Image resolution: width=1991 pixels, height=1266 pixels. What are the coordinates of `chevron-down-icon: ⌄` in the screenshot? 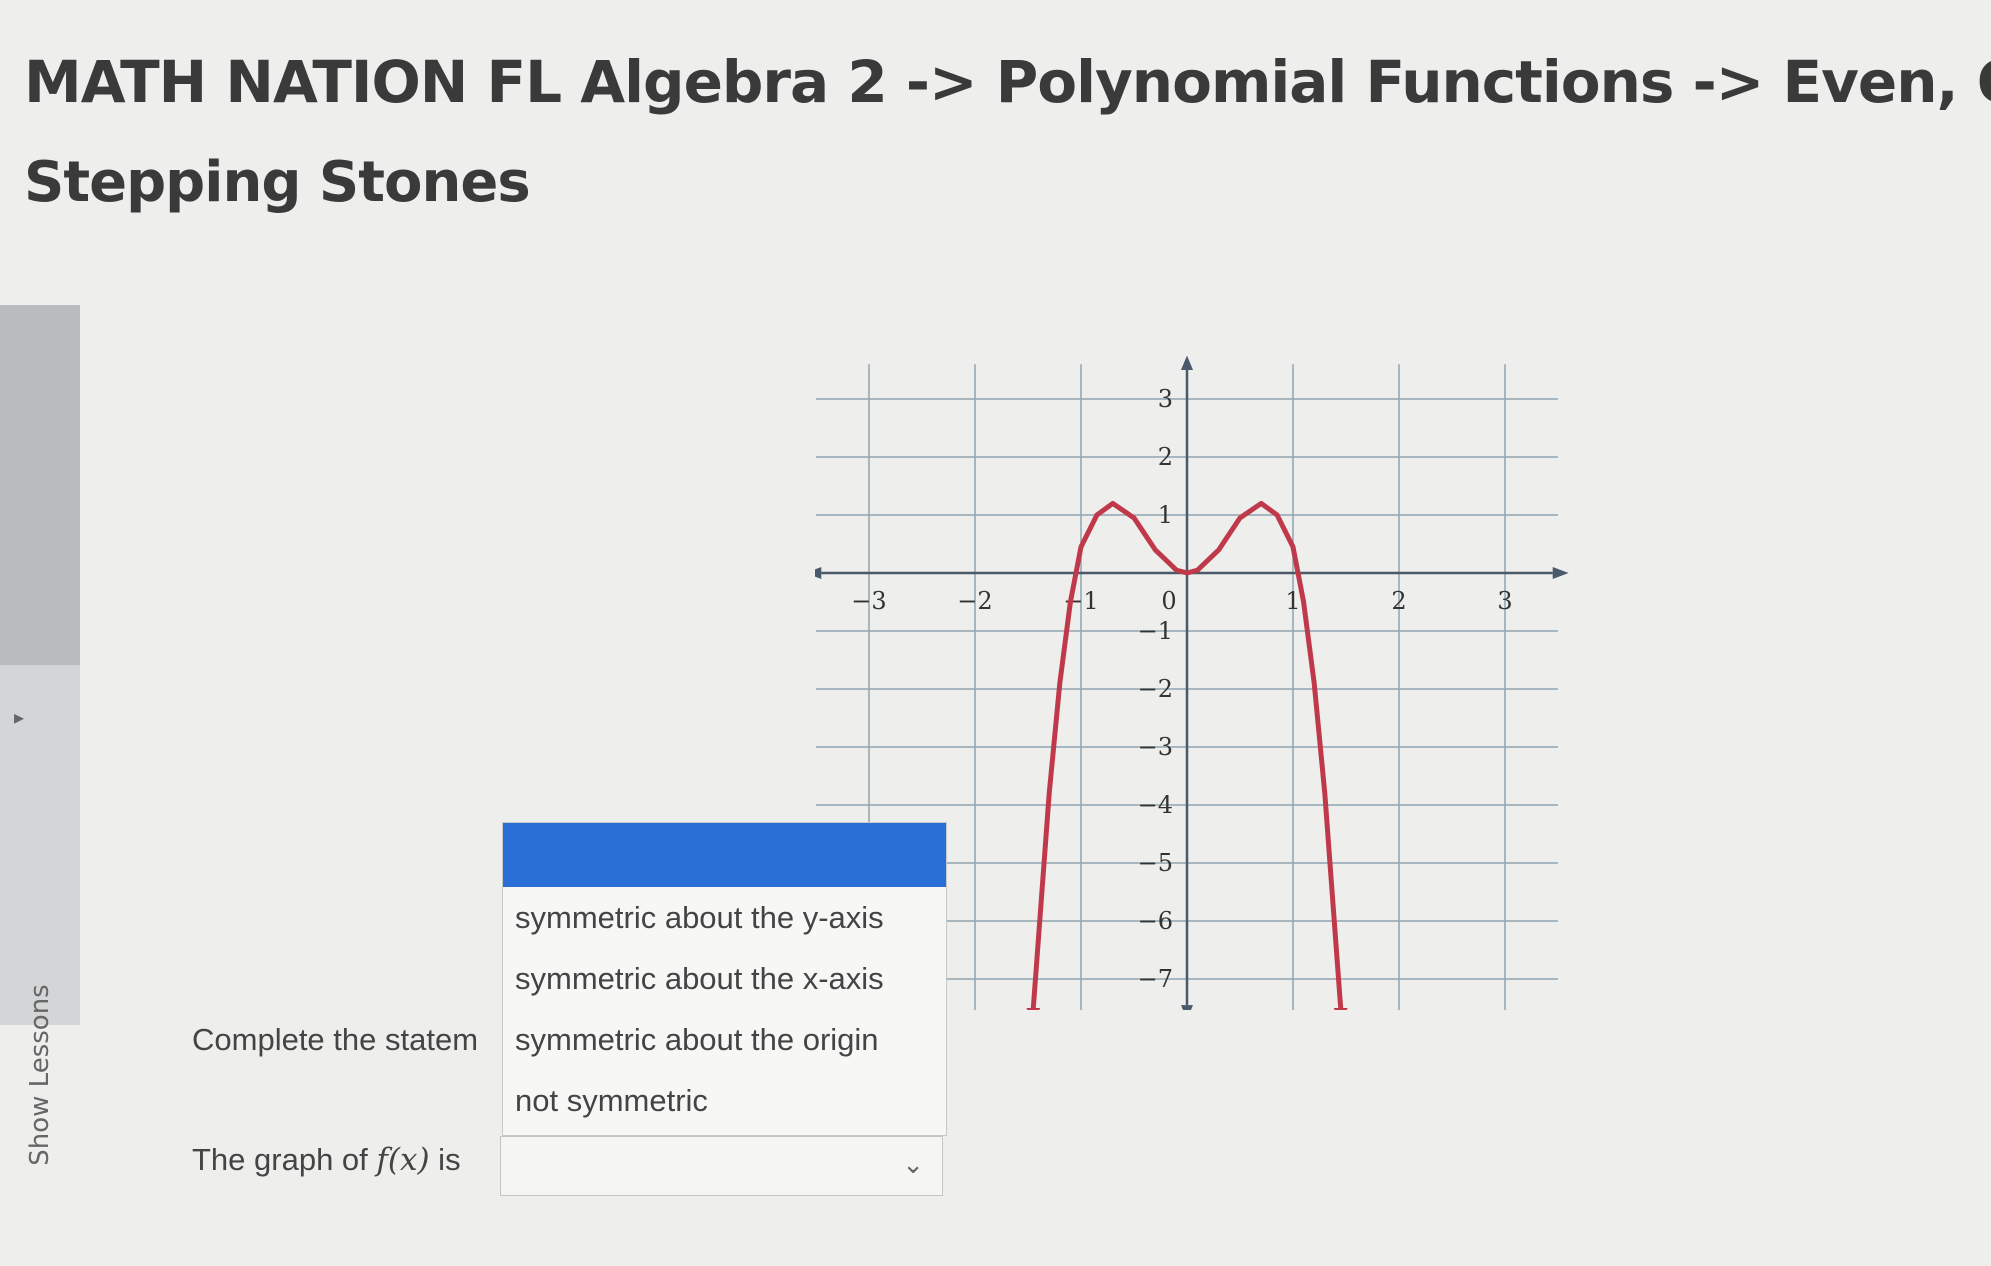 It's located at (913, 1164).